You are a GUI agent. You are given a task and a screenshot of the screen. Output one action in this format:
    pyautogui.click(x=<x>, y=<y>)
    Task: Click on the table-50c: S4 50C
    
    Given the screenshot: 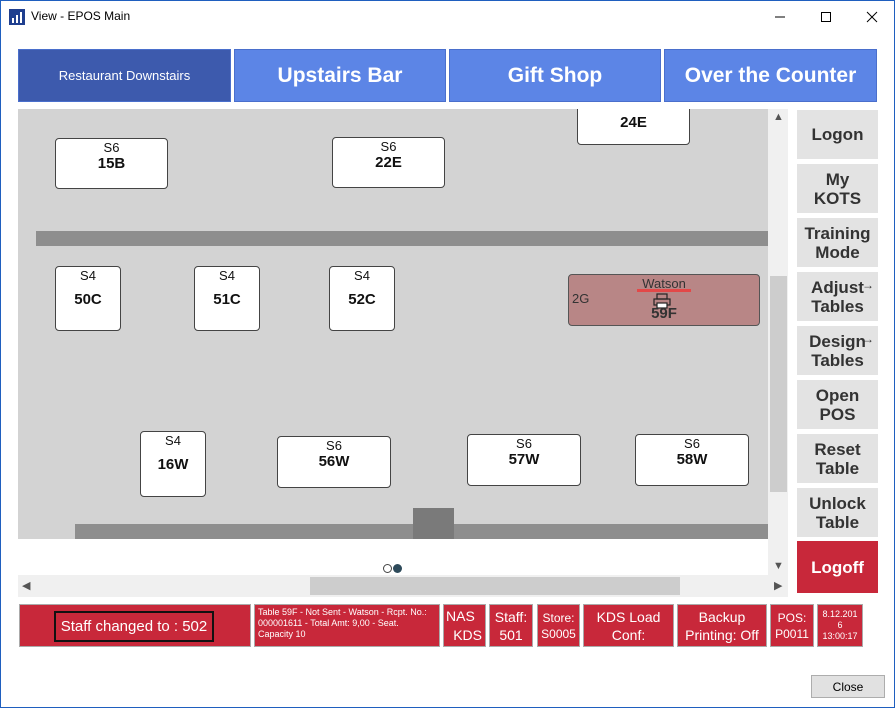 What is the action you would take?
    pyautogui.click(x=88, y=298)
    